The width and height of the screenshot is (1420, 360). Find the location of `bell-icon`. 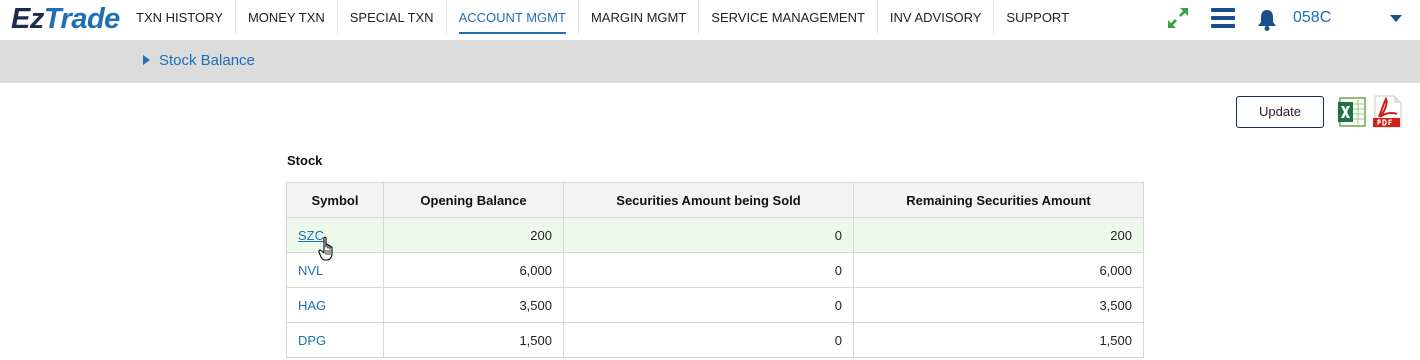

bell-icon is located at coordinates (1267, 20).